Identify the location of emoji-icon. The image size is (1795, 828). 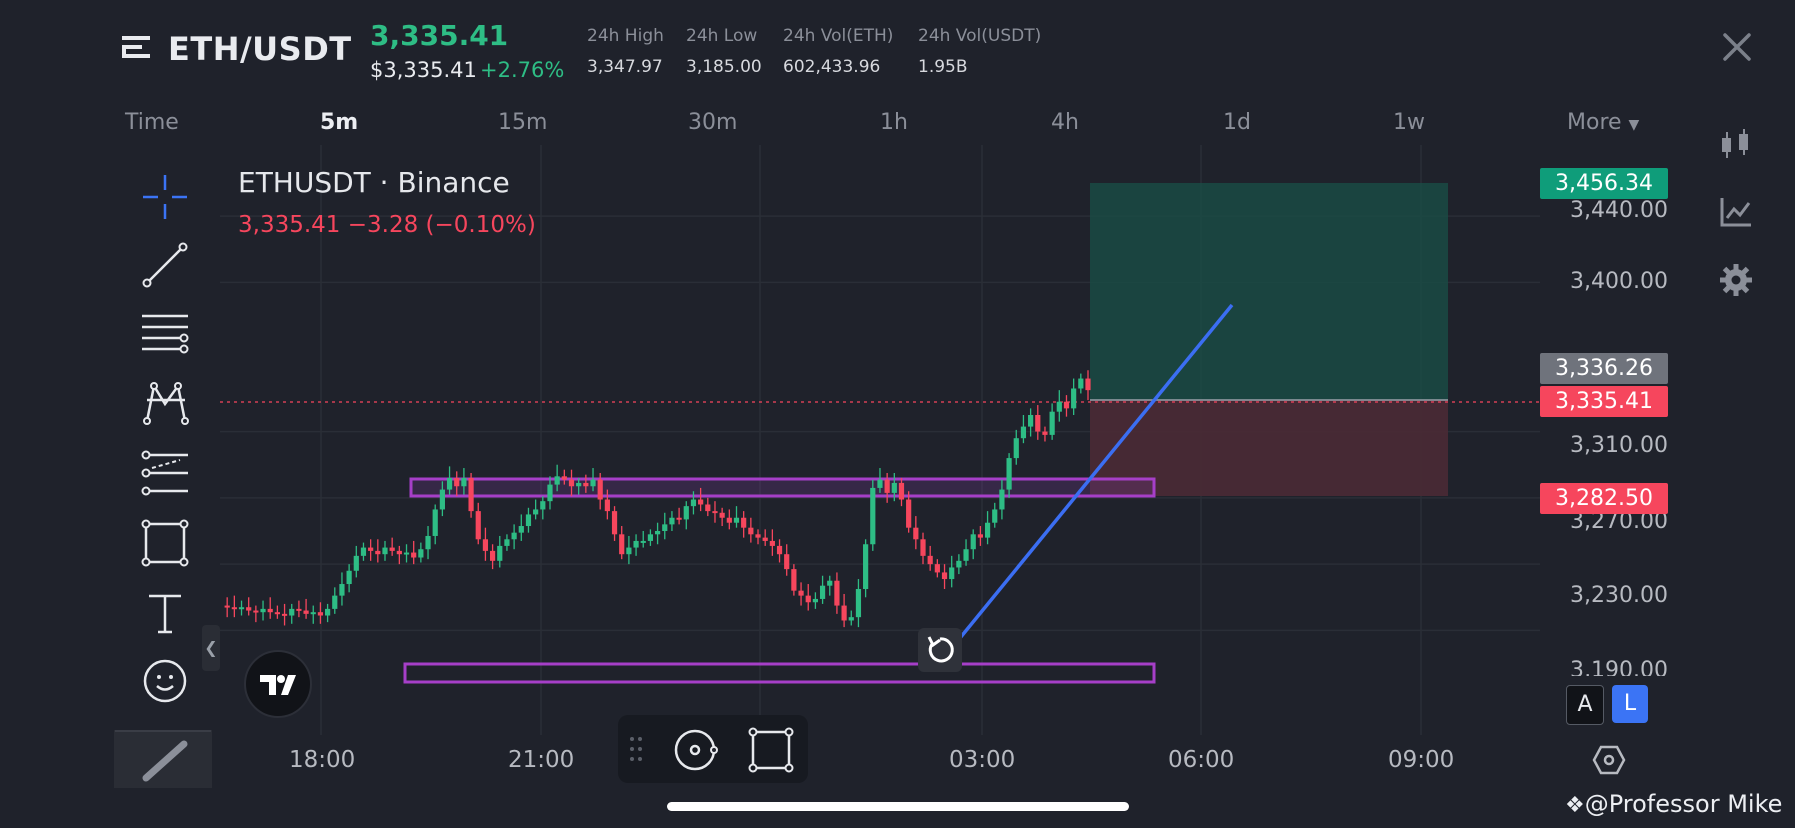
(165, 681).